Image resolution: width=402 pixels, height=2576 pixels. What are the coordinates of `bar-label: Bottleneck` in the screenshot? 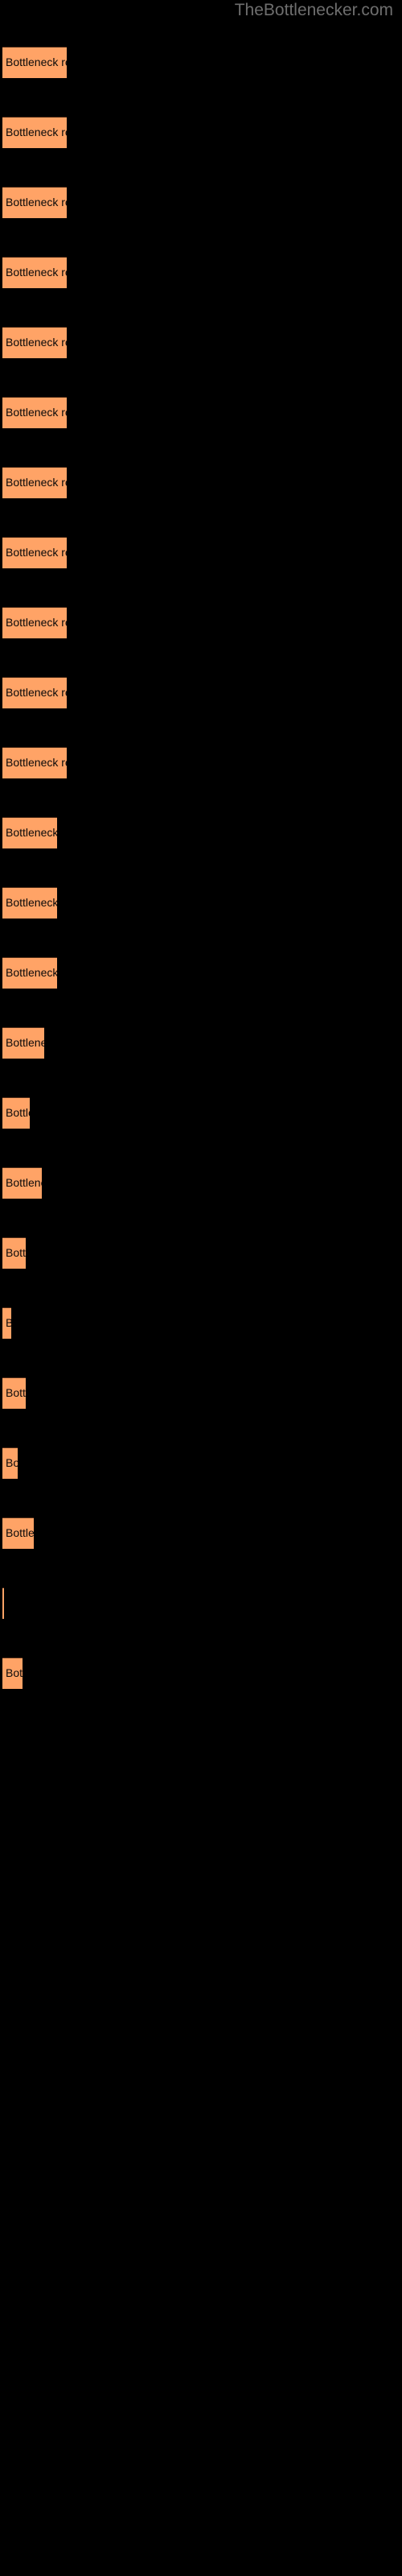 It's located at (25, 1042).